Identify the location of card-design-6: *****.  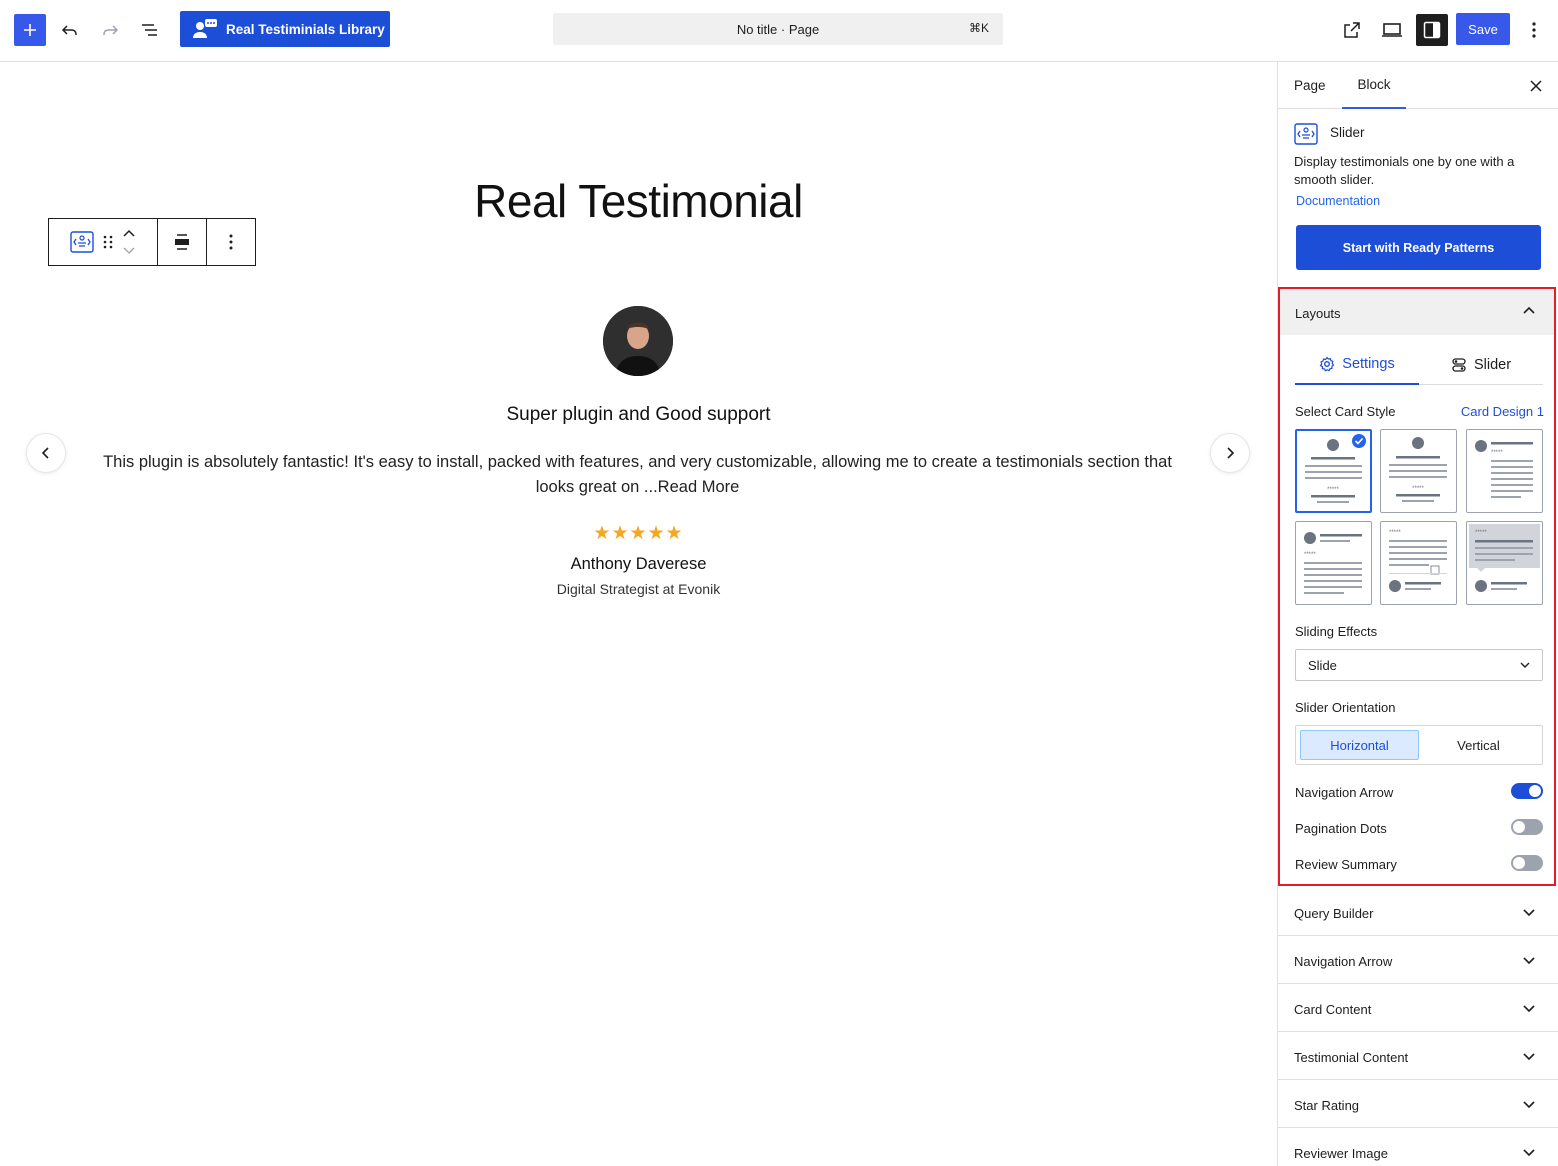
(1504, 563).